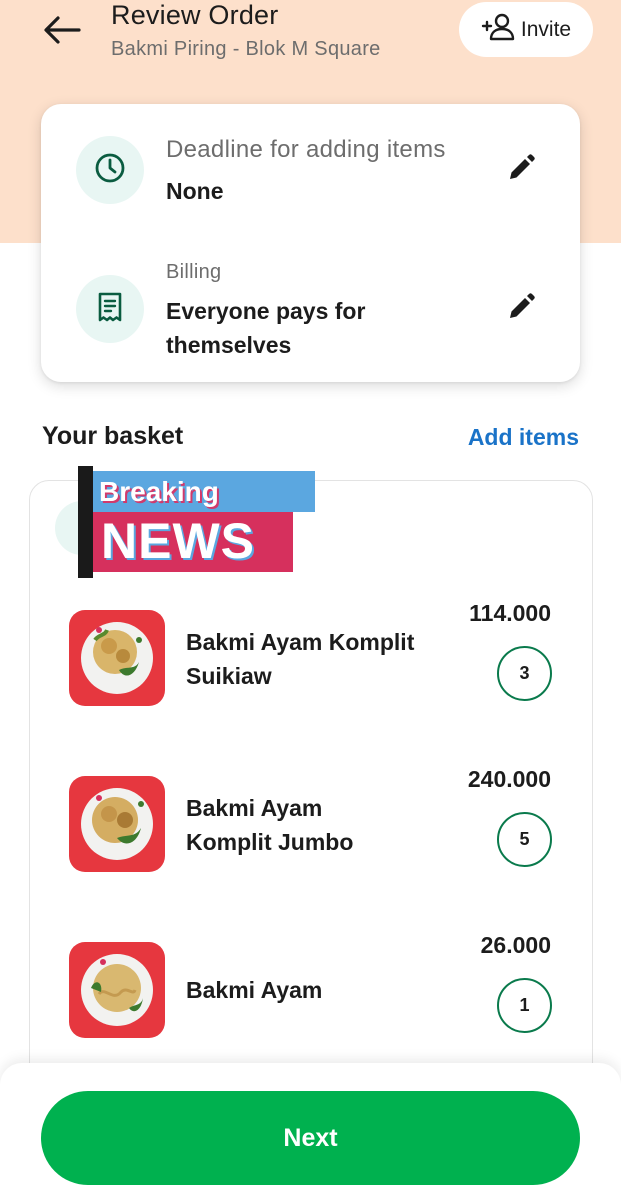  I want to click on news-label: NEWS, so click(193, 542).